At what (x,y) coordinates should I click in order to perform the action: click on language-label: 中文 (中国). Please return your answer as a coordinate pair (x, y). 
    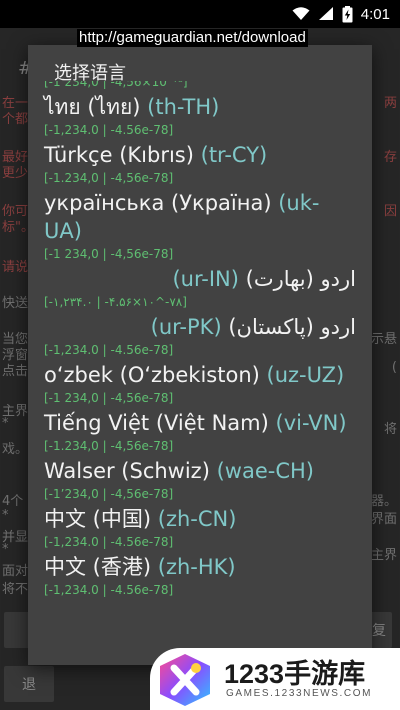
    Looking at the image, I should click on (98, 519).